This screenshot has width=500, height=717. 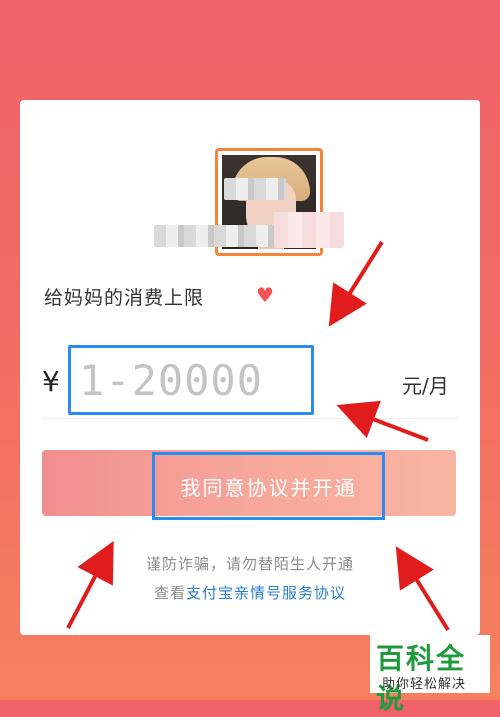 What do you see at coordinates (356, 283) in the screenshot?
I see `arrow-to-limit` at bounding box center [356, 283].